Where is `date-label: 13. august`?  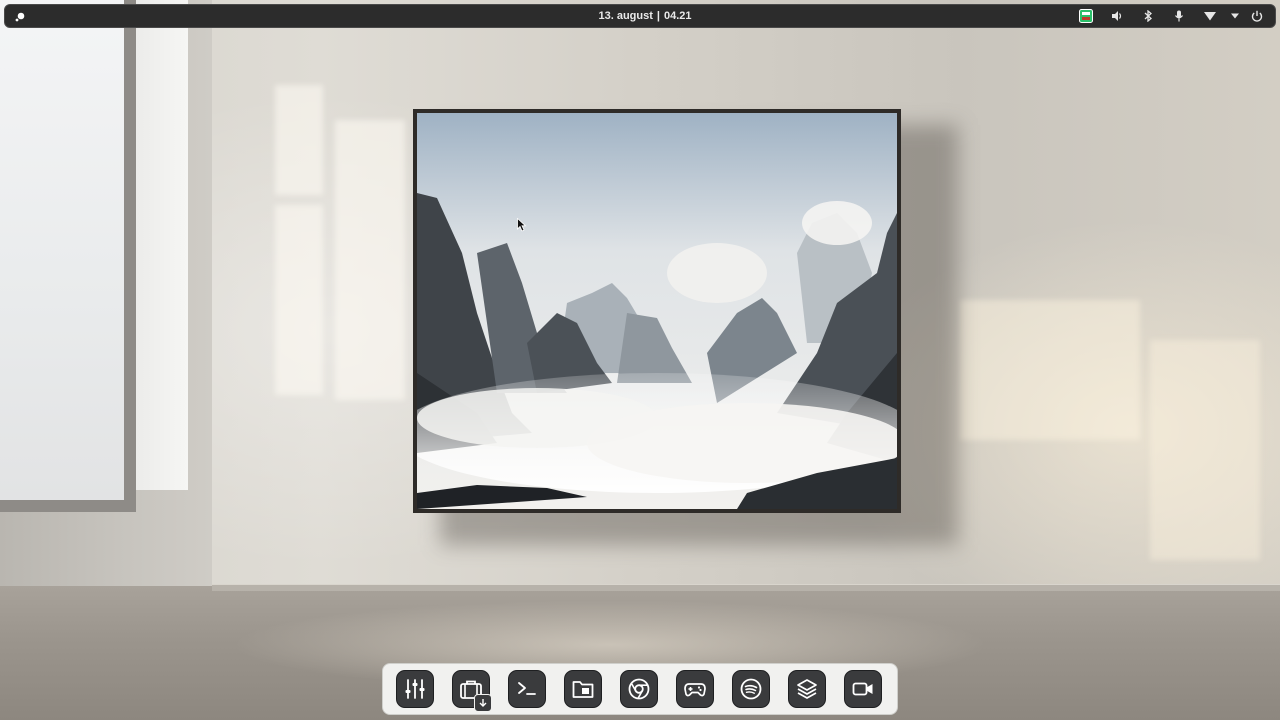
date-label: 13. august is located at coordinates (625, 16).